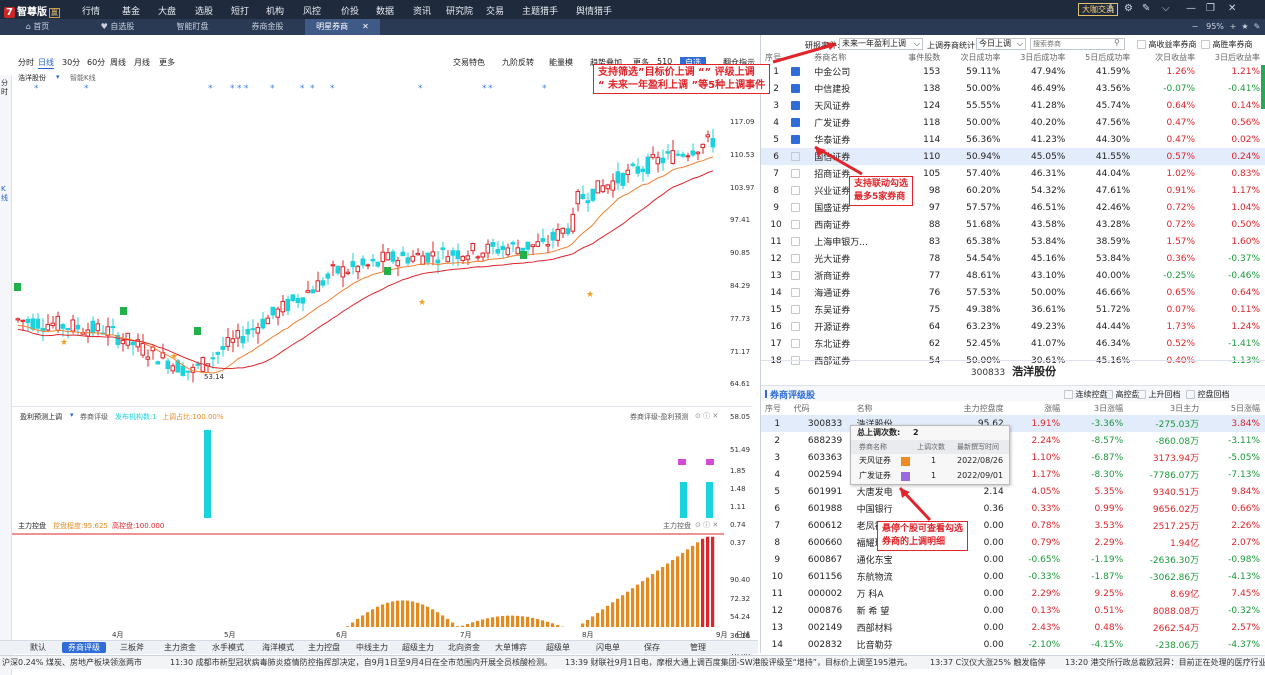 This screenshot has width=1265, height=675. I want to click on broker-row: 9国盛证券9757.57%46.51%42.46%0.72%1.04%, so click(1013, 207).